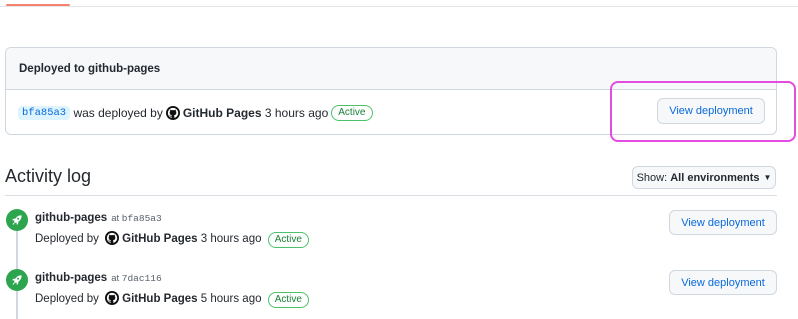 This screenshot has width=798, height=319. I want to click on deployed-by-text: was deployed by, so click(118, 112).